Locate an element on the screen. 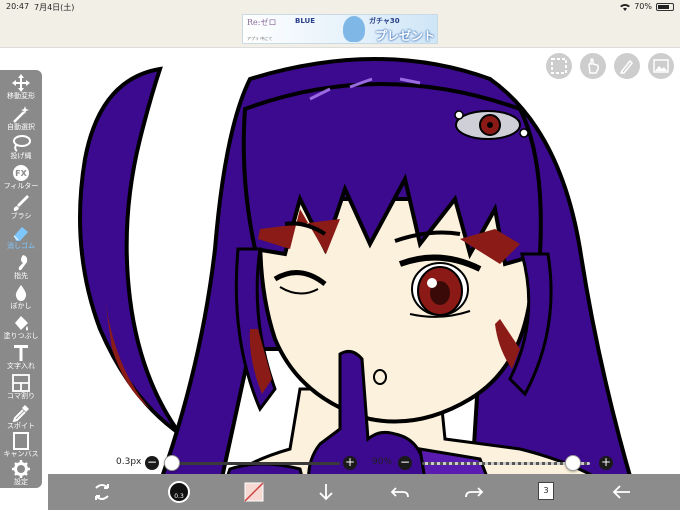 This screenshot has height=510, width=680. panel-icon is located at coordinates (21, 383).